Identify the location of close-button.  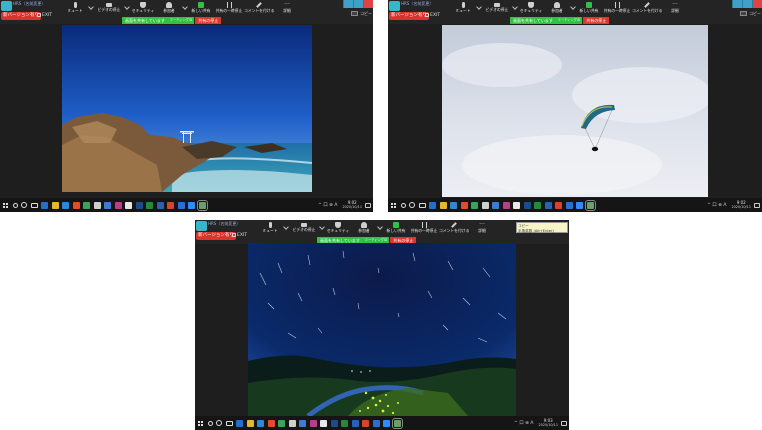
(368, 4).